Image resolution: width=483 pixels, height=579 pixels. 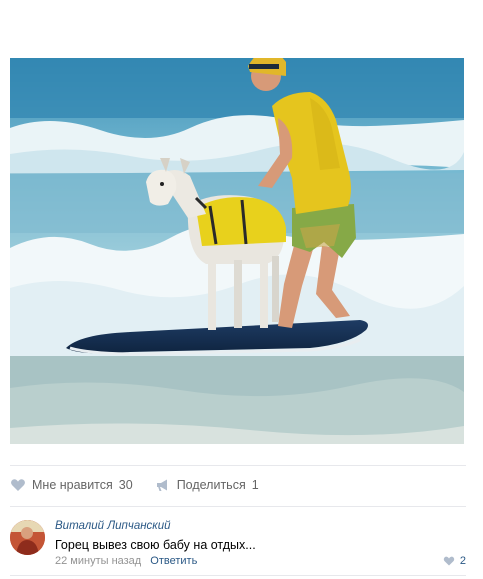 What do you see at coordinates (211, 485) in the screenshot?
I see `share-label: Поделиться` at bounding box center [211, 485].